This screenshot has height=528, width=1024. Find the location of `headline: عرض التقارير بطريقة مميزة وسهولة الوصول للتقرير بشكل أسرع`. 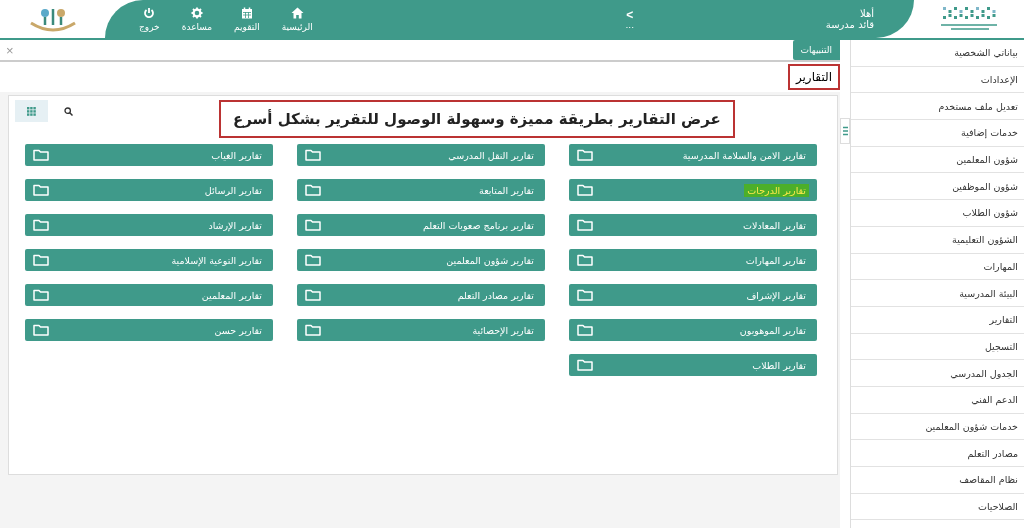

headline: عرض التقارير بطريقة مميزة وسهولة الوصول للتقرير بشكل أسرع is located at coordinates (477, 119).